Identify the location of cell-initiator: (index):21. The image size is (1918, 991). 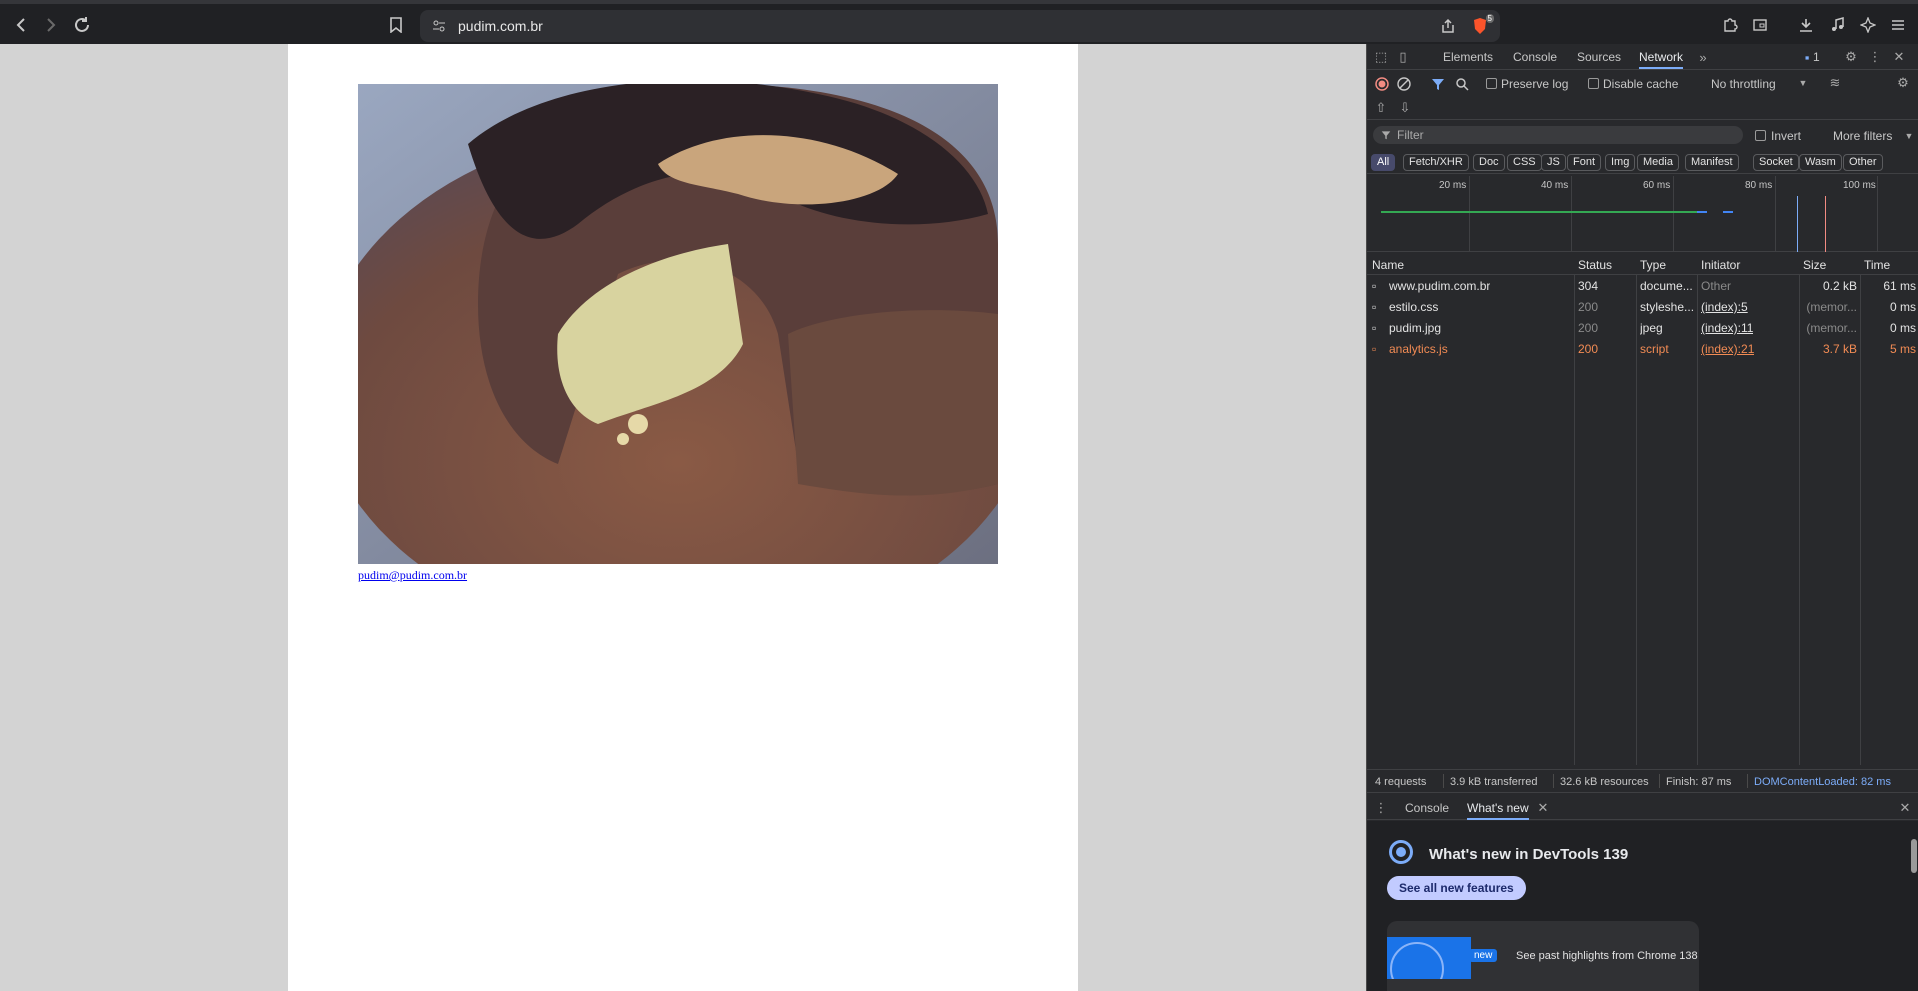
(1727, 349).